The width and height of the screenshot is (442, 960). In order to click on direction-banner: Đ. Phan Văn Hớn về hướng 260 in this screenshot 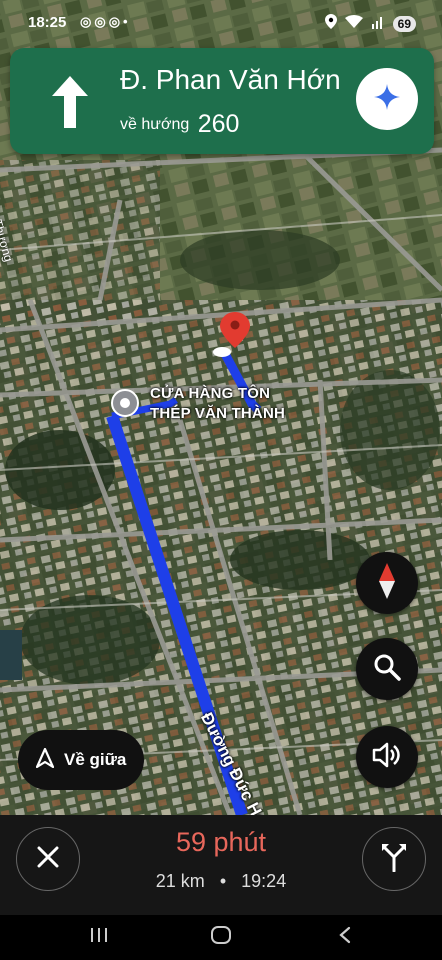, I will do `click(222, 101)`.